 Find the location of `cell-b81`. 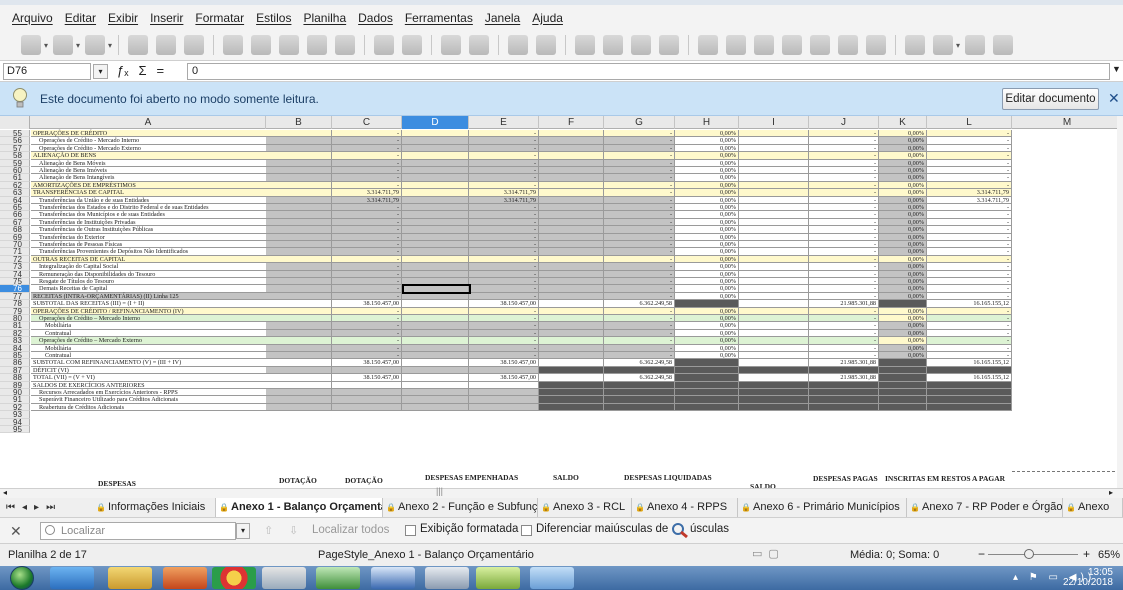

cell-b81 is located at coordinates (299, 326).